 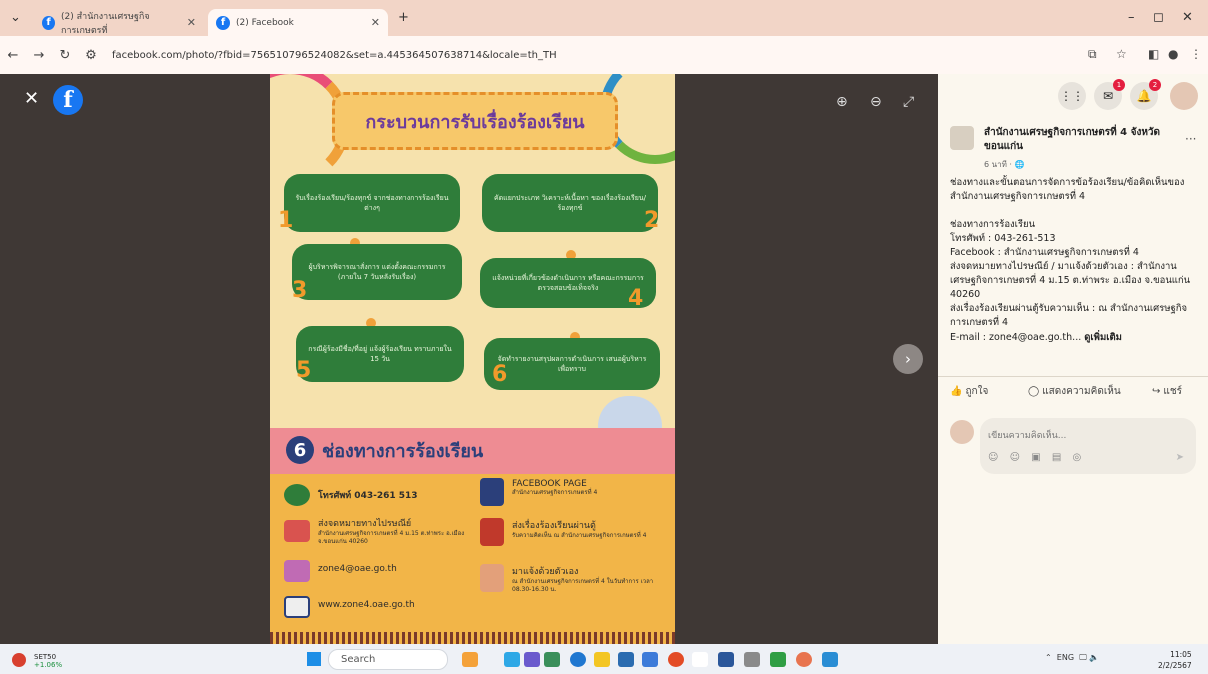 I want to click on back-icon: ←, so click(x=13, y=55).